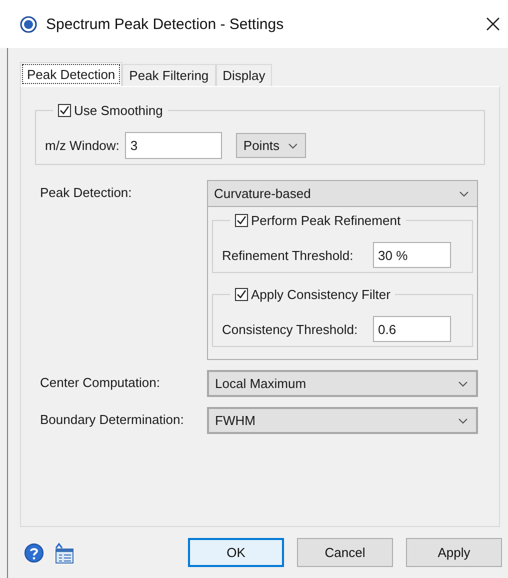  Describe the element at coordinates (244, 75) in the screenshot. I see `tab: Display` at that location.